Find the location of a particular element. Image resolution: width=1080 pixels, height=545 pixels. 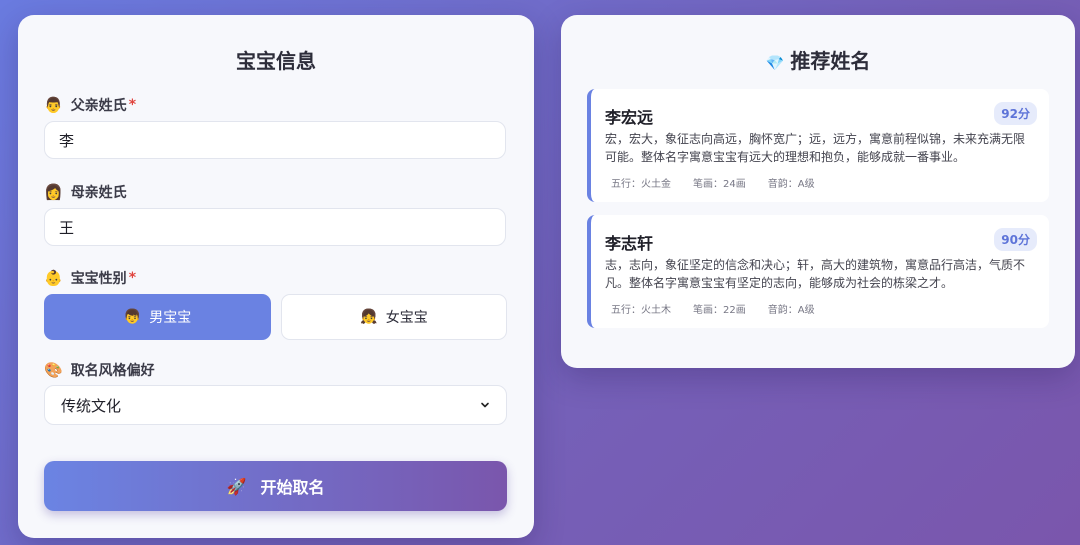

start-naming-button: 🚀 开始取名 is located at coordinates (275, 486).